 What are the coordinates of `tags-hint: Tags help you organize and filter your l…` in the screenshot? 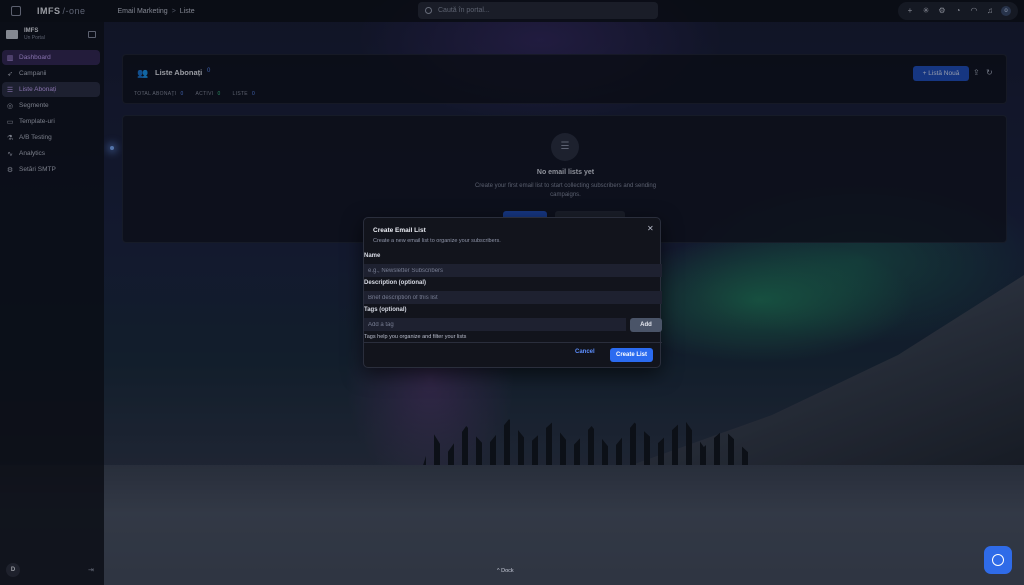 It's located at (415, 337).